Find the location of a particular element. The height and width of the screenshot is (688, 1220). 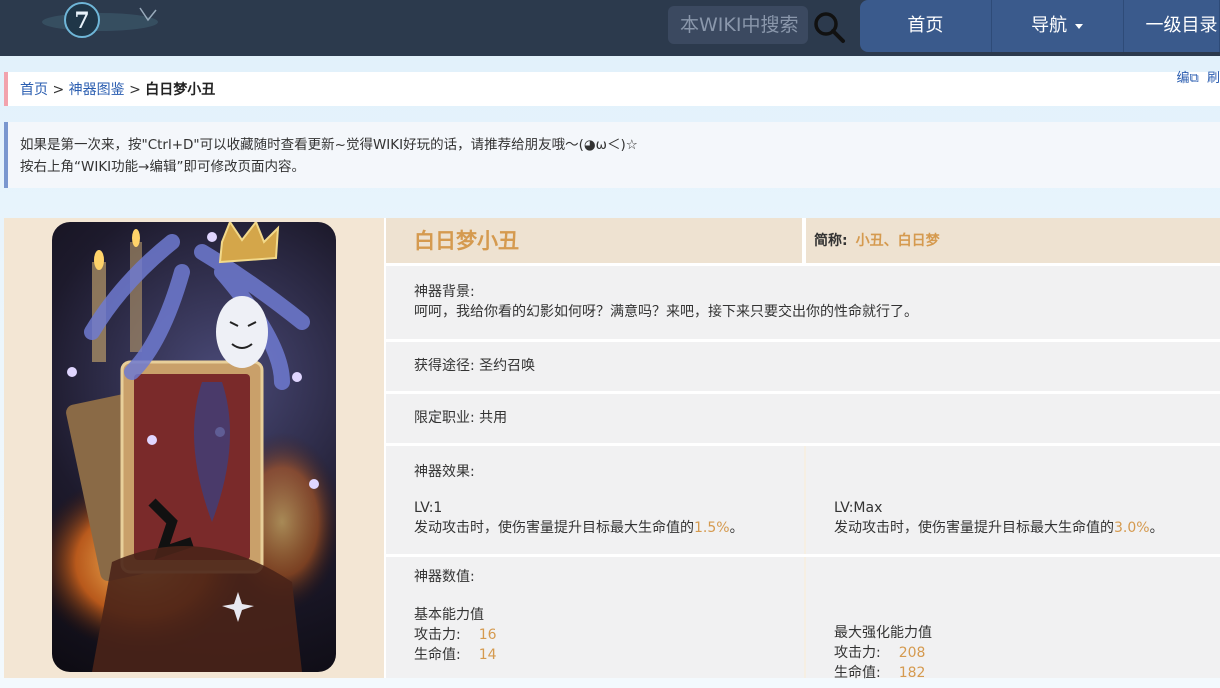

alias-value: 小丑、白日梦 is located at coordinates (897, 241).